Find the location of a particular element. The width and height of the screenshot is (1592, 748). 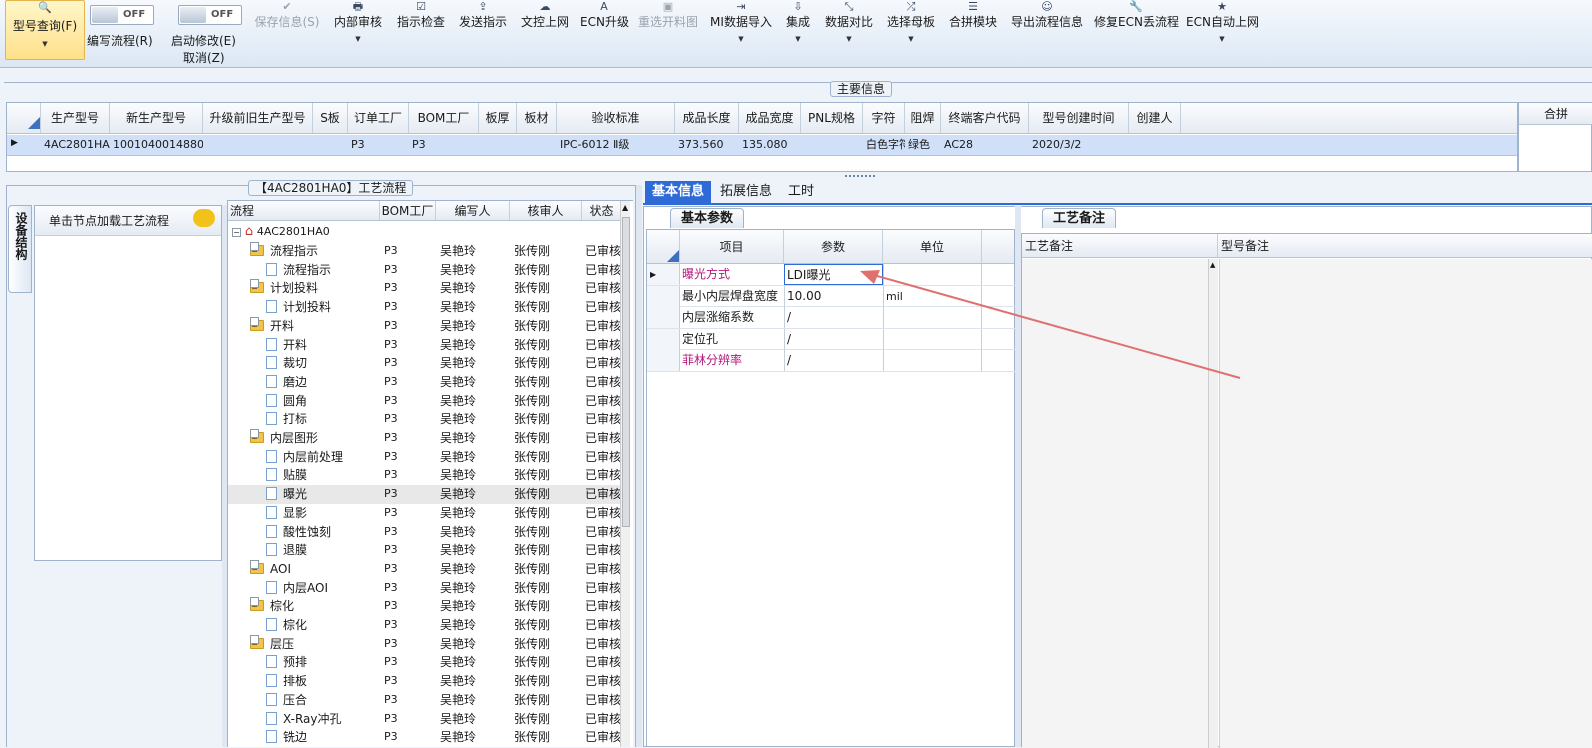

edit-flow-toggle: OFF is located at coordinates (122, 15).